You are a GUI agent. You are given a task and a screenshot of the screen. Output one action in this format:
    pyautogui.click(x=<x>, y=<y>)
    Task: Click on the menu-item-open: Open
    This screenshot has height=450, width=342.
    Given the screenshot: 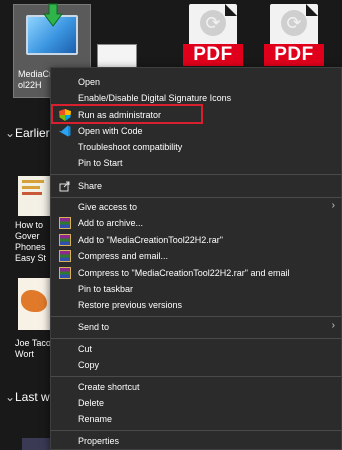 What is the action you would take?
    pyautogui.click(x=196, y=82)
    